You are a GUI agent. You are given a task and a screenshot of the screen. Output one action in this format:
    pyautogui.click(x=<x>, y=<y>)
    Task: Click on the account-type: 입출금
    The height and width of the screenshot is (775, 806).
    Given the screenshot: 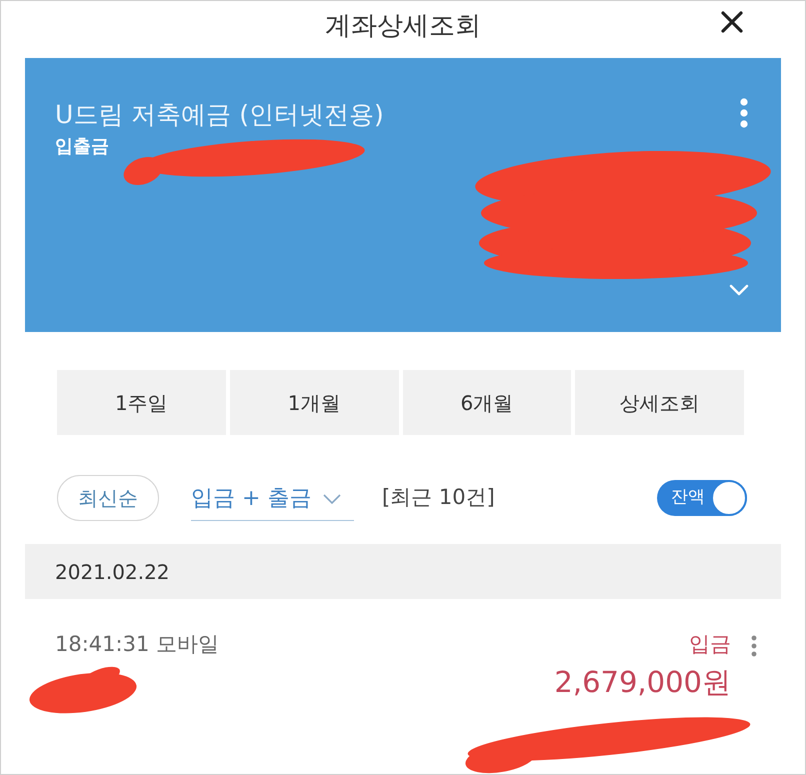 What is the action you would take?
    pyautogui.click(x=82, y=147)
    